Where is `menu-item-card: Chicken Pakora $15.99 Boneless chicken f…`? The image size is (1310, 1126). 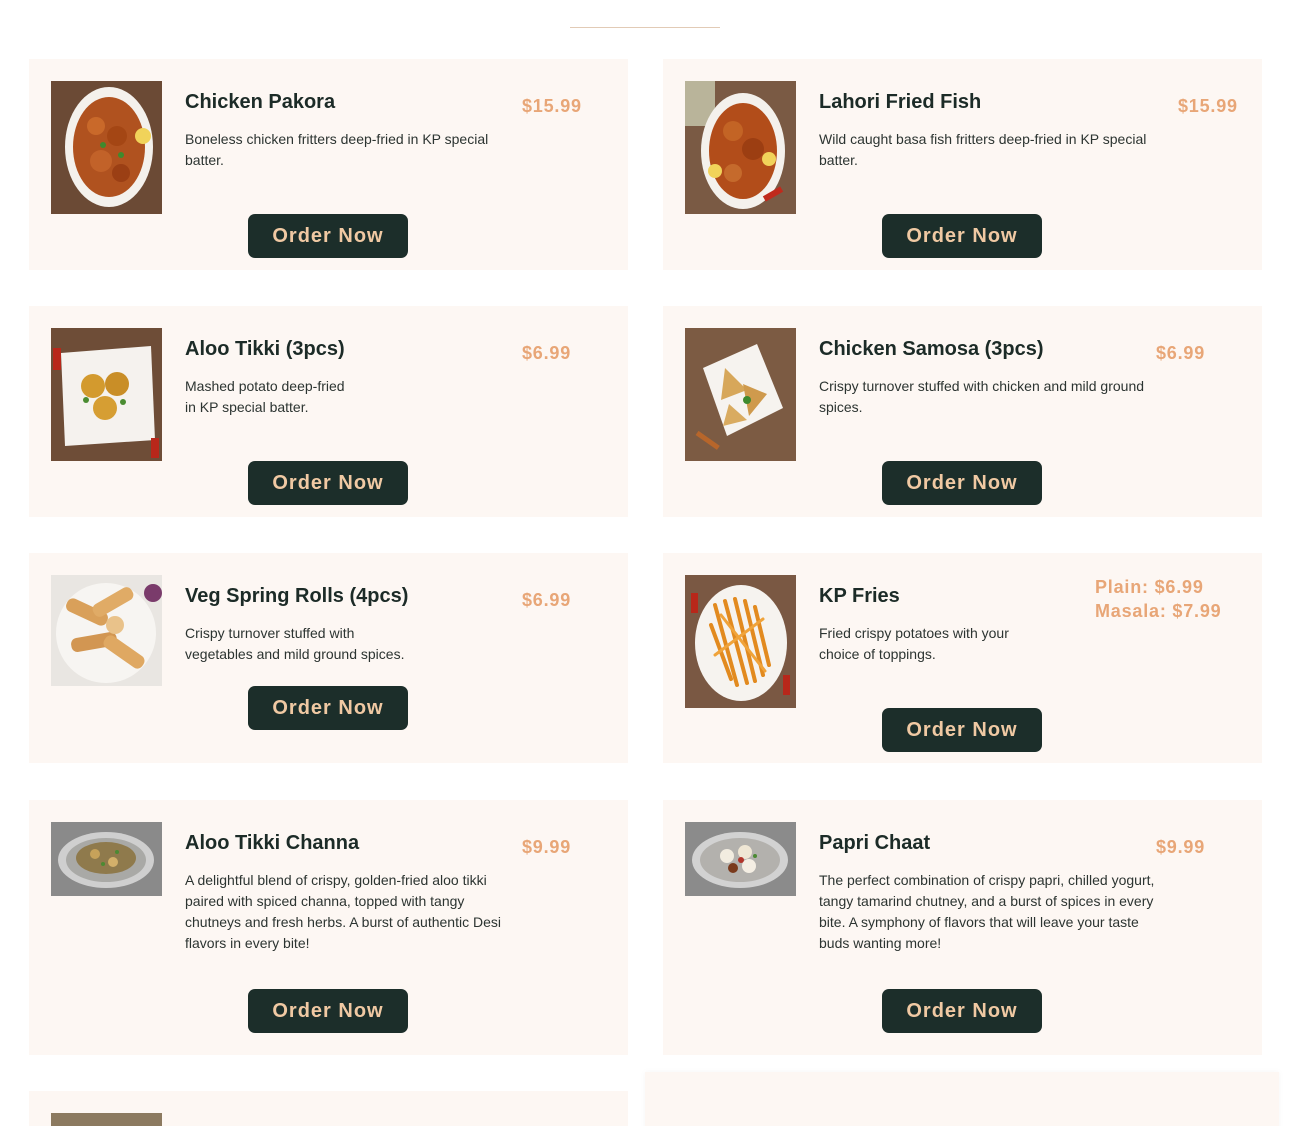
menu-item-card: Chicken Pakora $15.99 Boneless chicken f… is located at coordinates (328, 164).